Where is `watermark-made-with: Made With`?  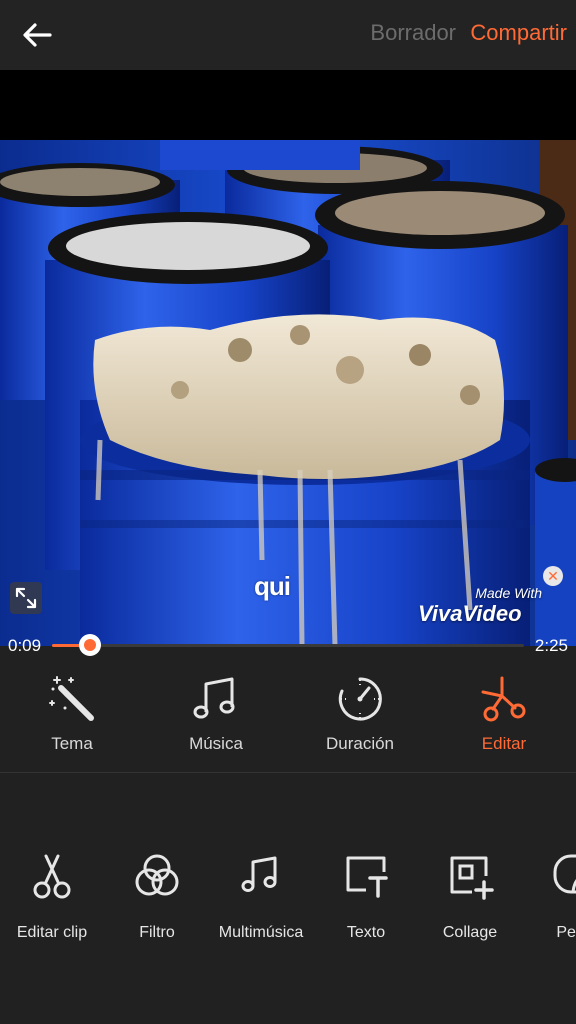
watermark-made-with: Made With is located at coordinates (508, 593).